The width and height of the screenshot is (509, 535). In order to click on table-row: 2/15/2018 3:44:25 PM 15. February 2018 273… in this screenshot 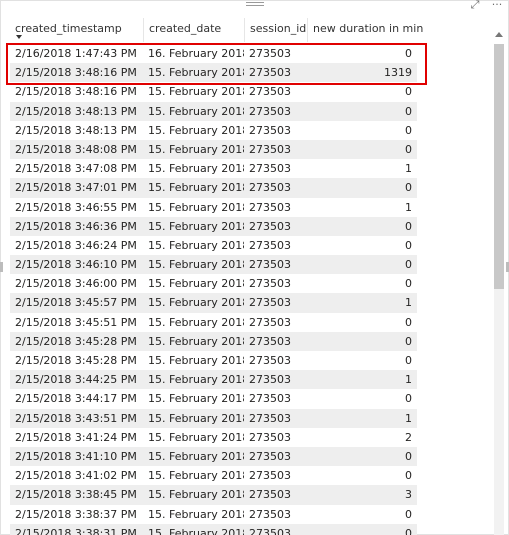, I will do `click(213, 380)`.